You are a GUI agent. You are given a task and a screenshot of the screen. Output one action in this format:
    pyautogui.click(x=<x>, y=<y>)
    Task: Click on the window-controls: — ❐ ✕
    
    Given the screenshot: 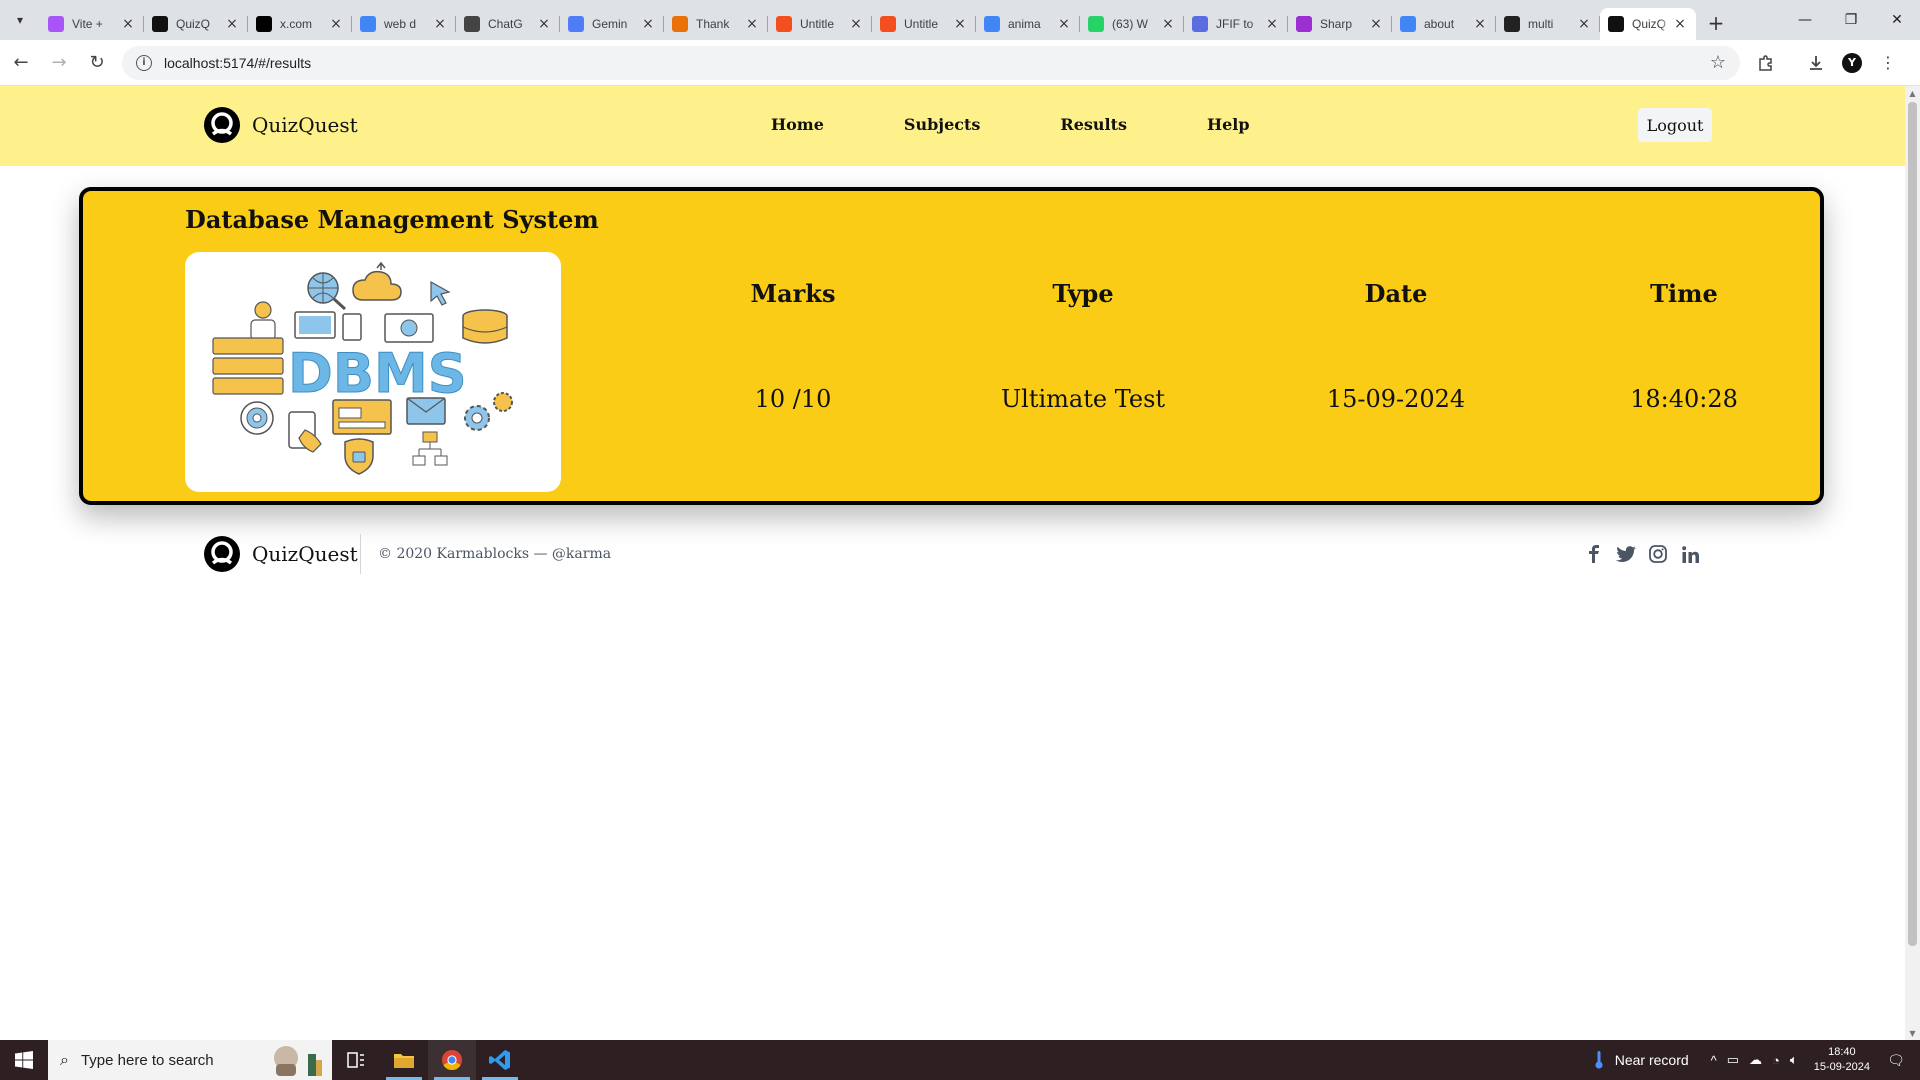 What is the action you would take?
    pyautogui.click(x=1851, y=20)
    